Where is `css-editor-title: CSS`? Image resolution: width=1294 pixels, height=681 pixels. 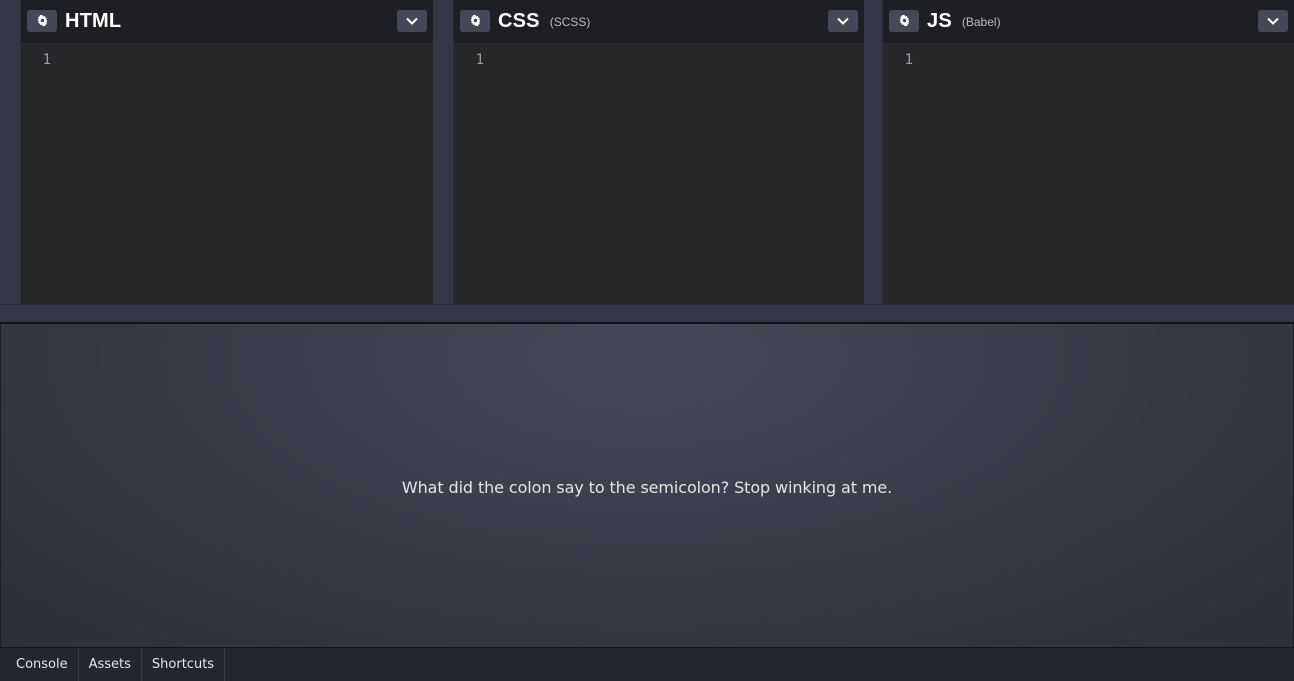
css-editor-title: CSS is located at coordinates (519, 20).